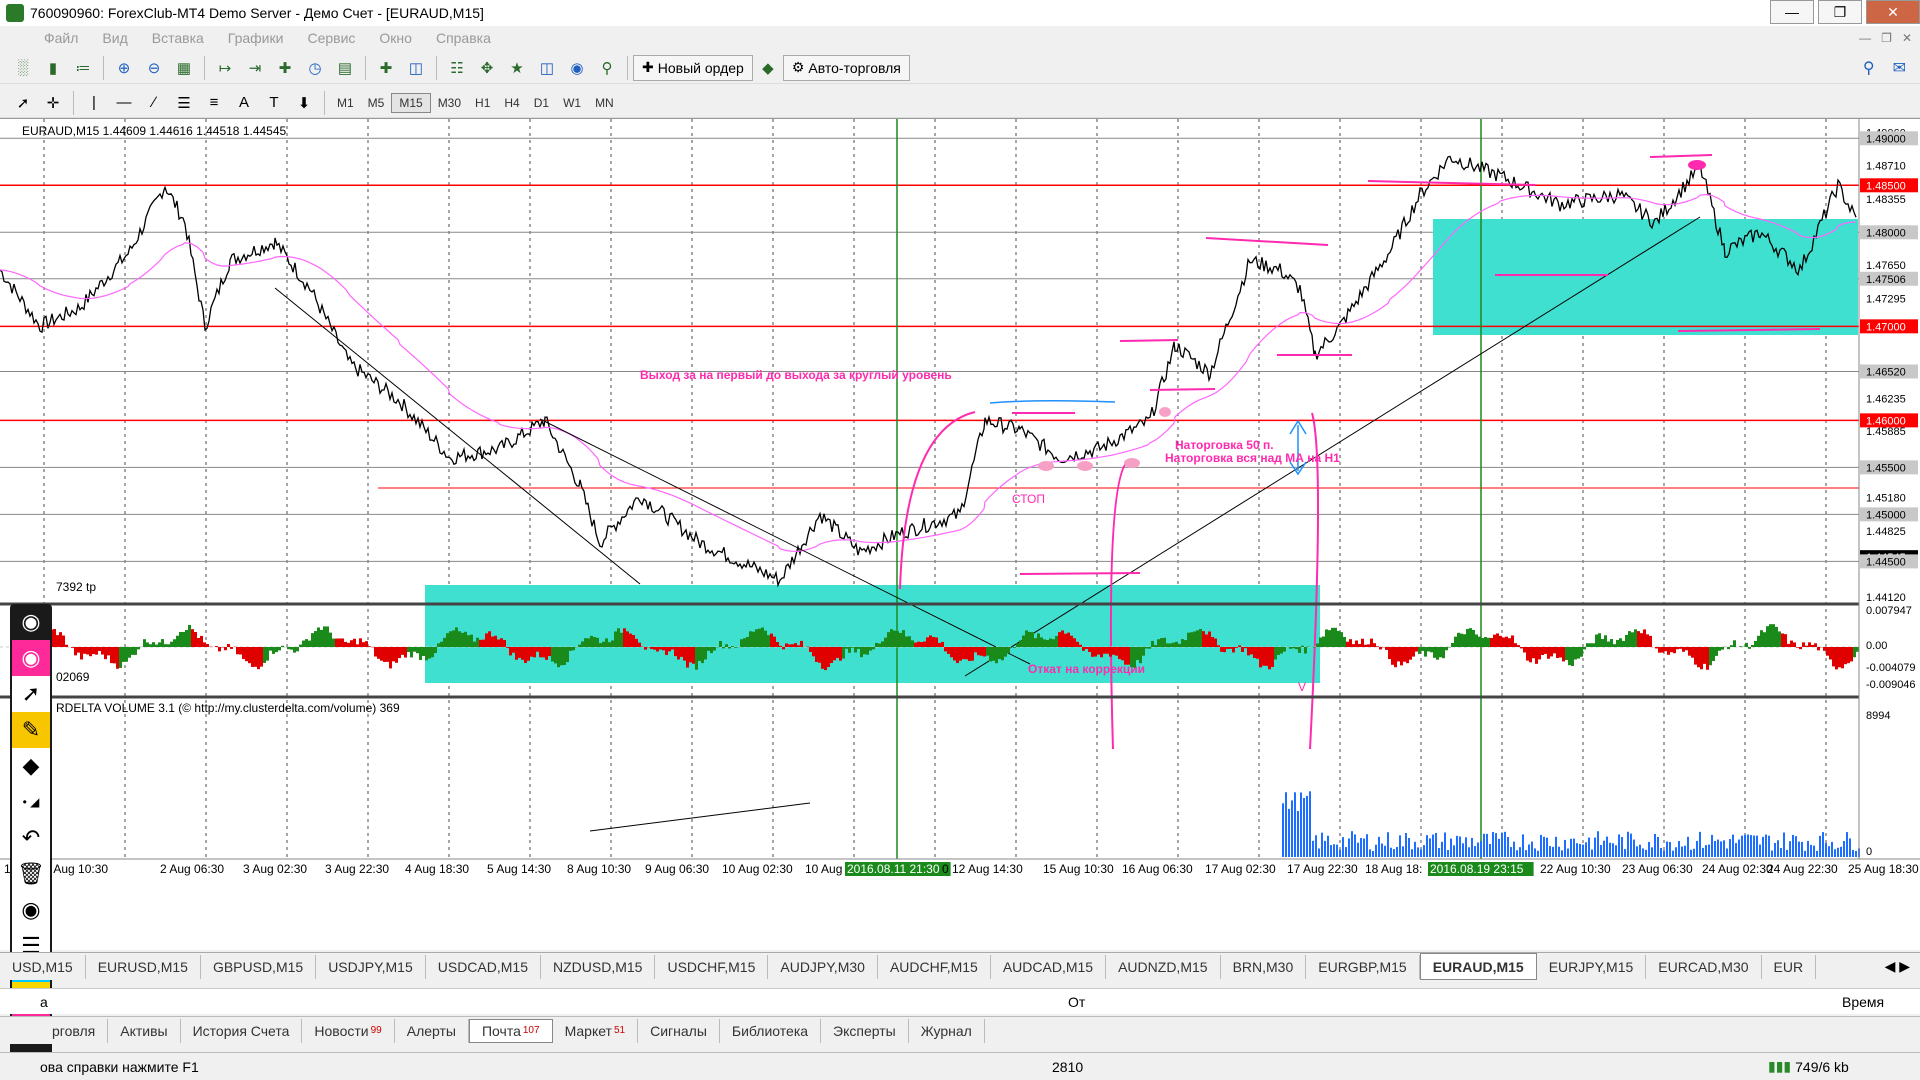 This screenshot has width=1920, height=1080. I want to click on fibonacci-icon: ≡, so click(214, 103).